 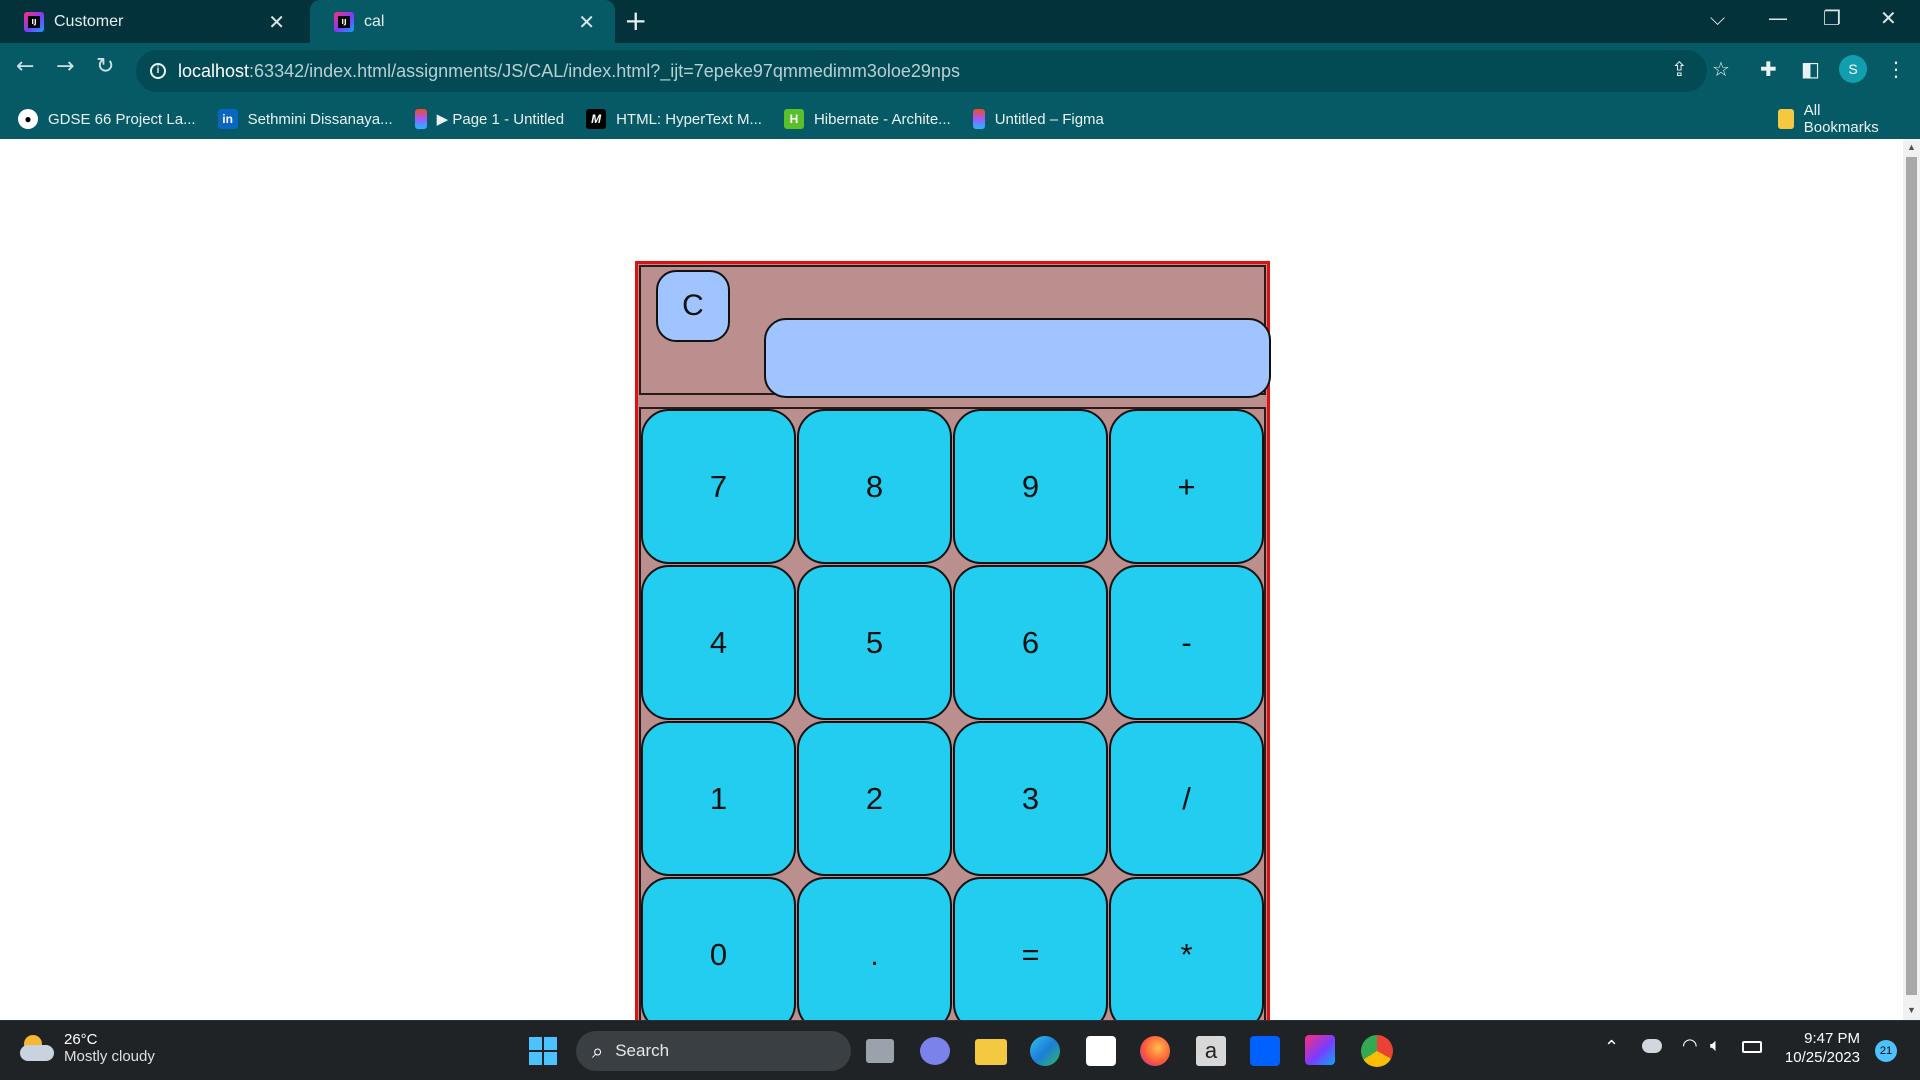 I want to click on chrome-icon, so click(x=1377, y=1051).